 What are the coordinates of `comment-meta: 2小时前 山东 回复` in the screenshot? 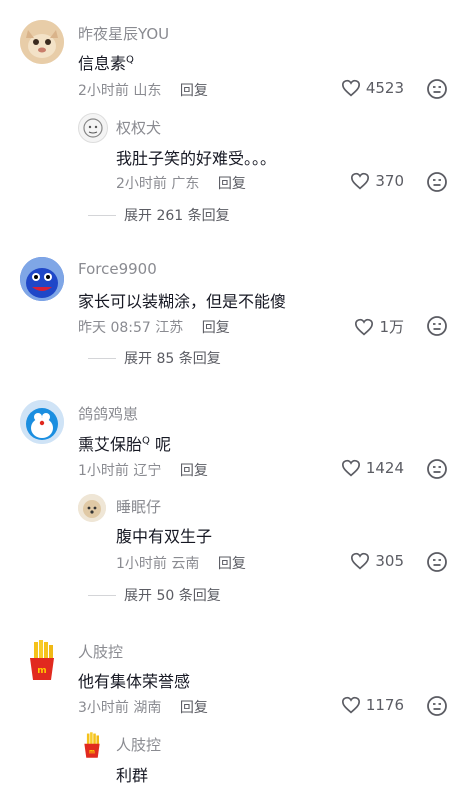 It's located at (143, 90).